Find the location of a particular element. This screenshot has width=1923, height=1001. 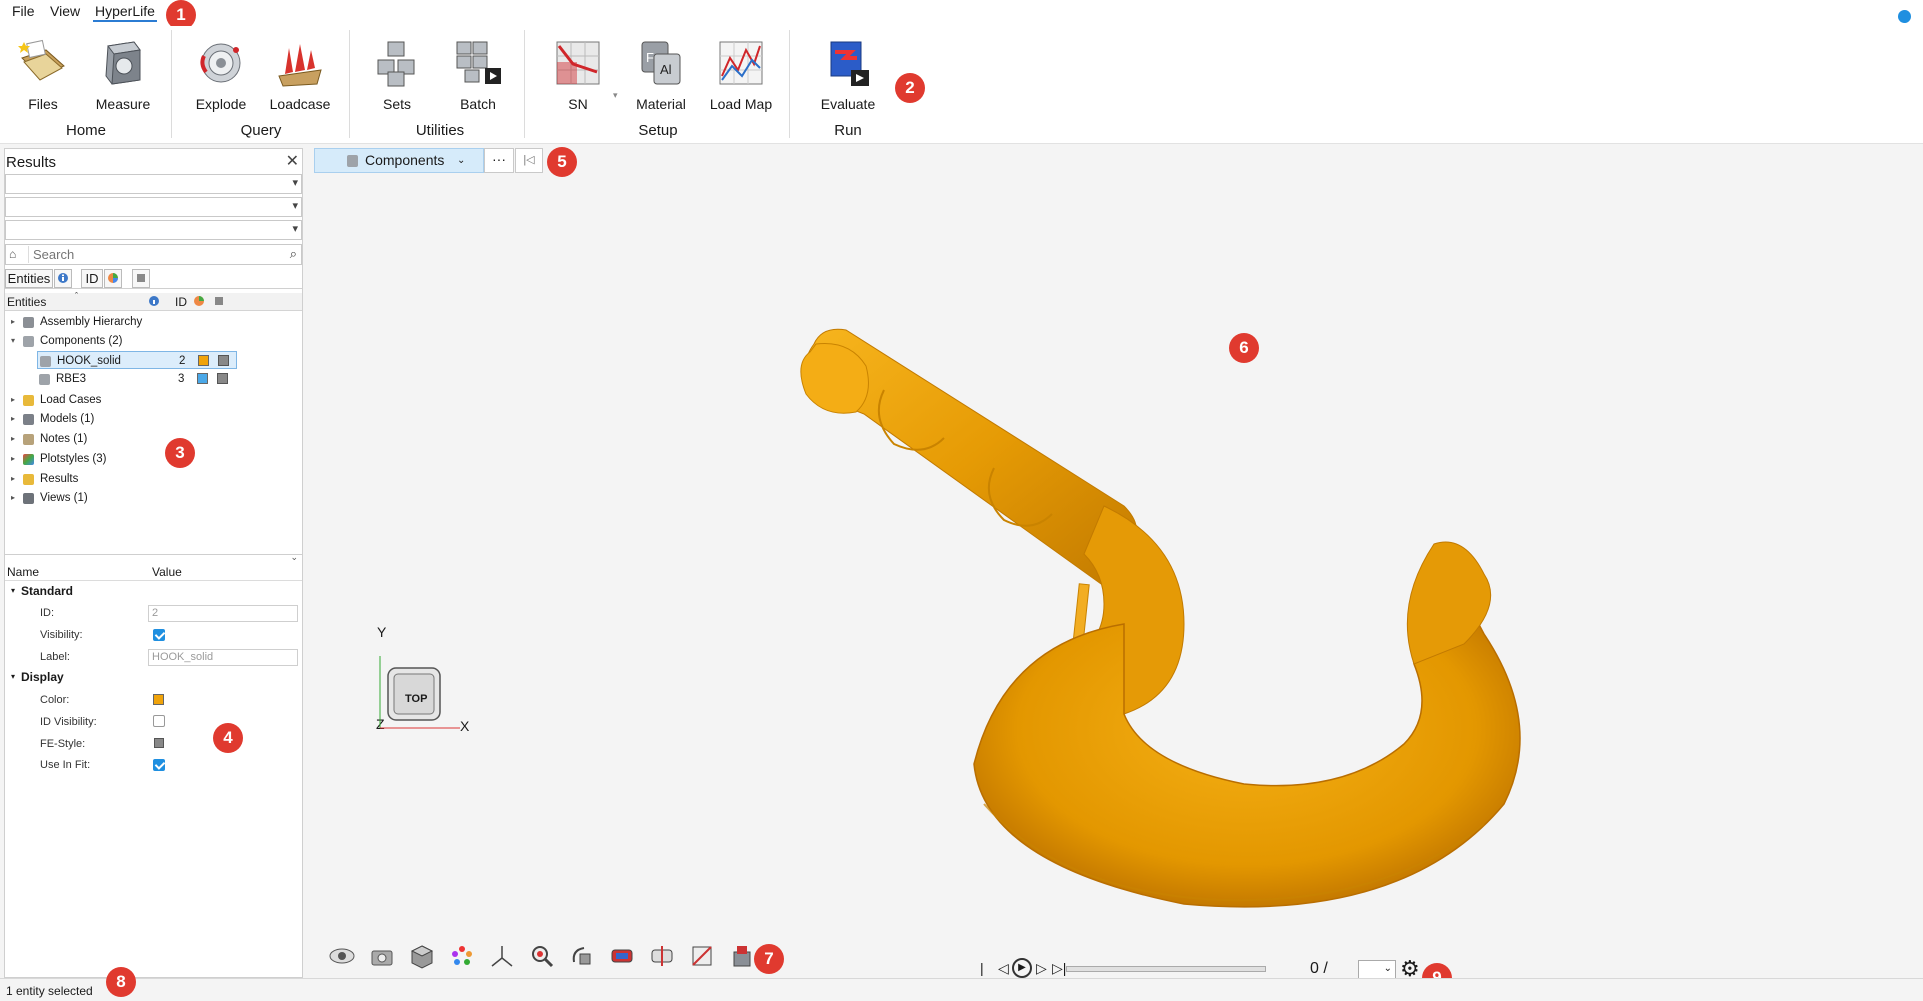

callout-4: 4 is located at coordinates (228, 738).